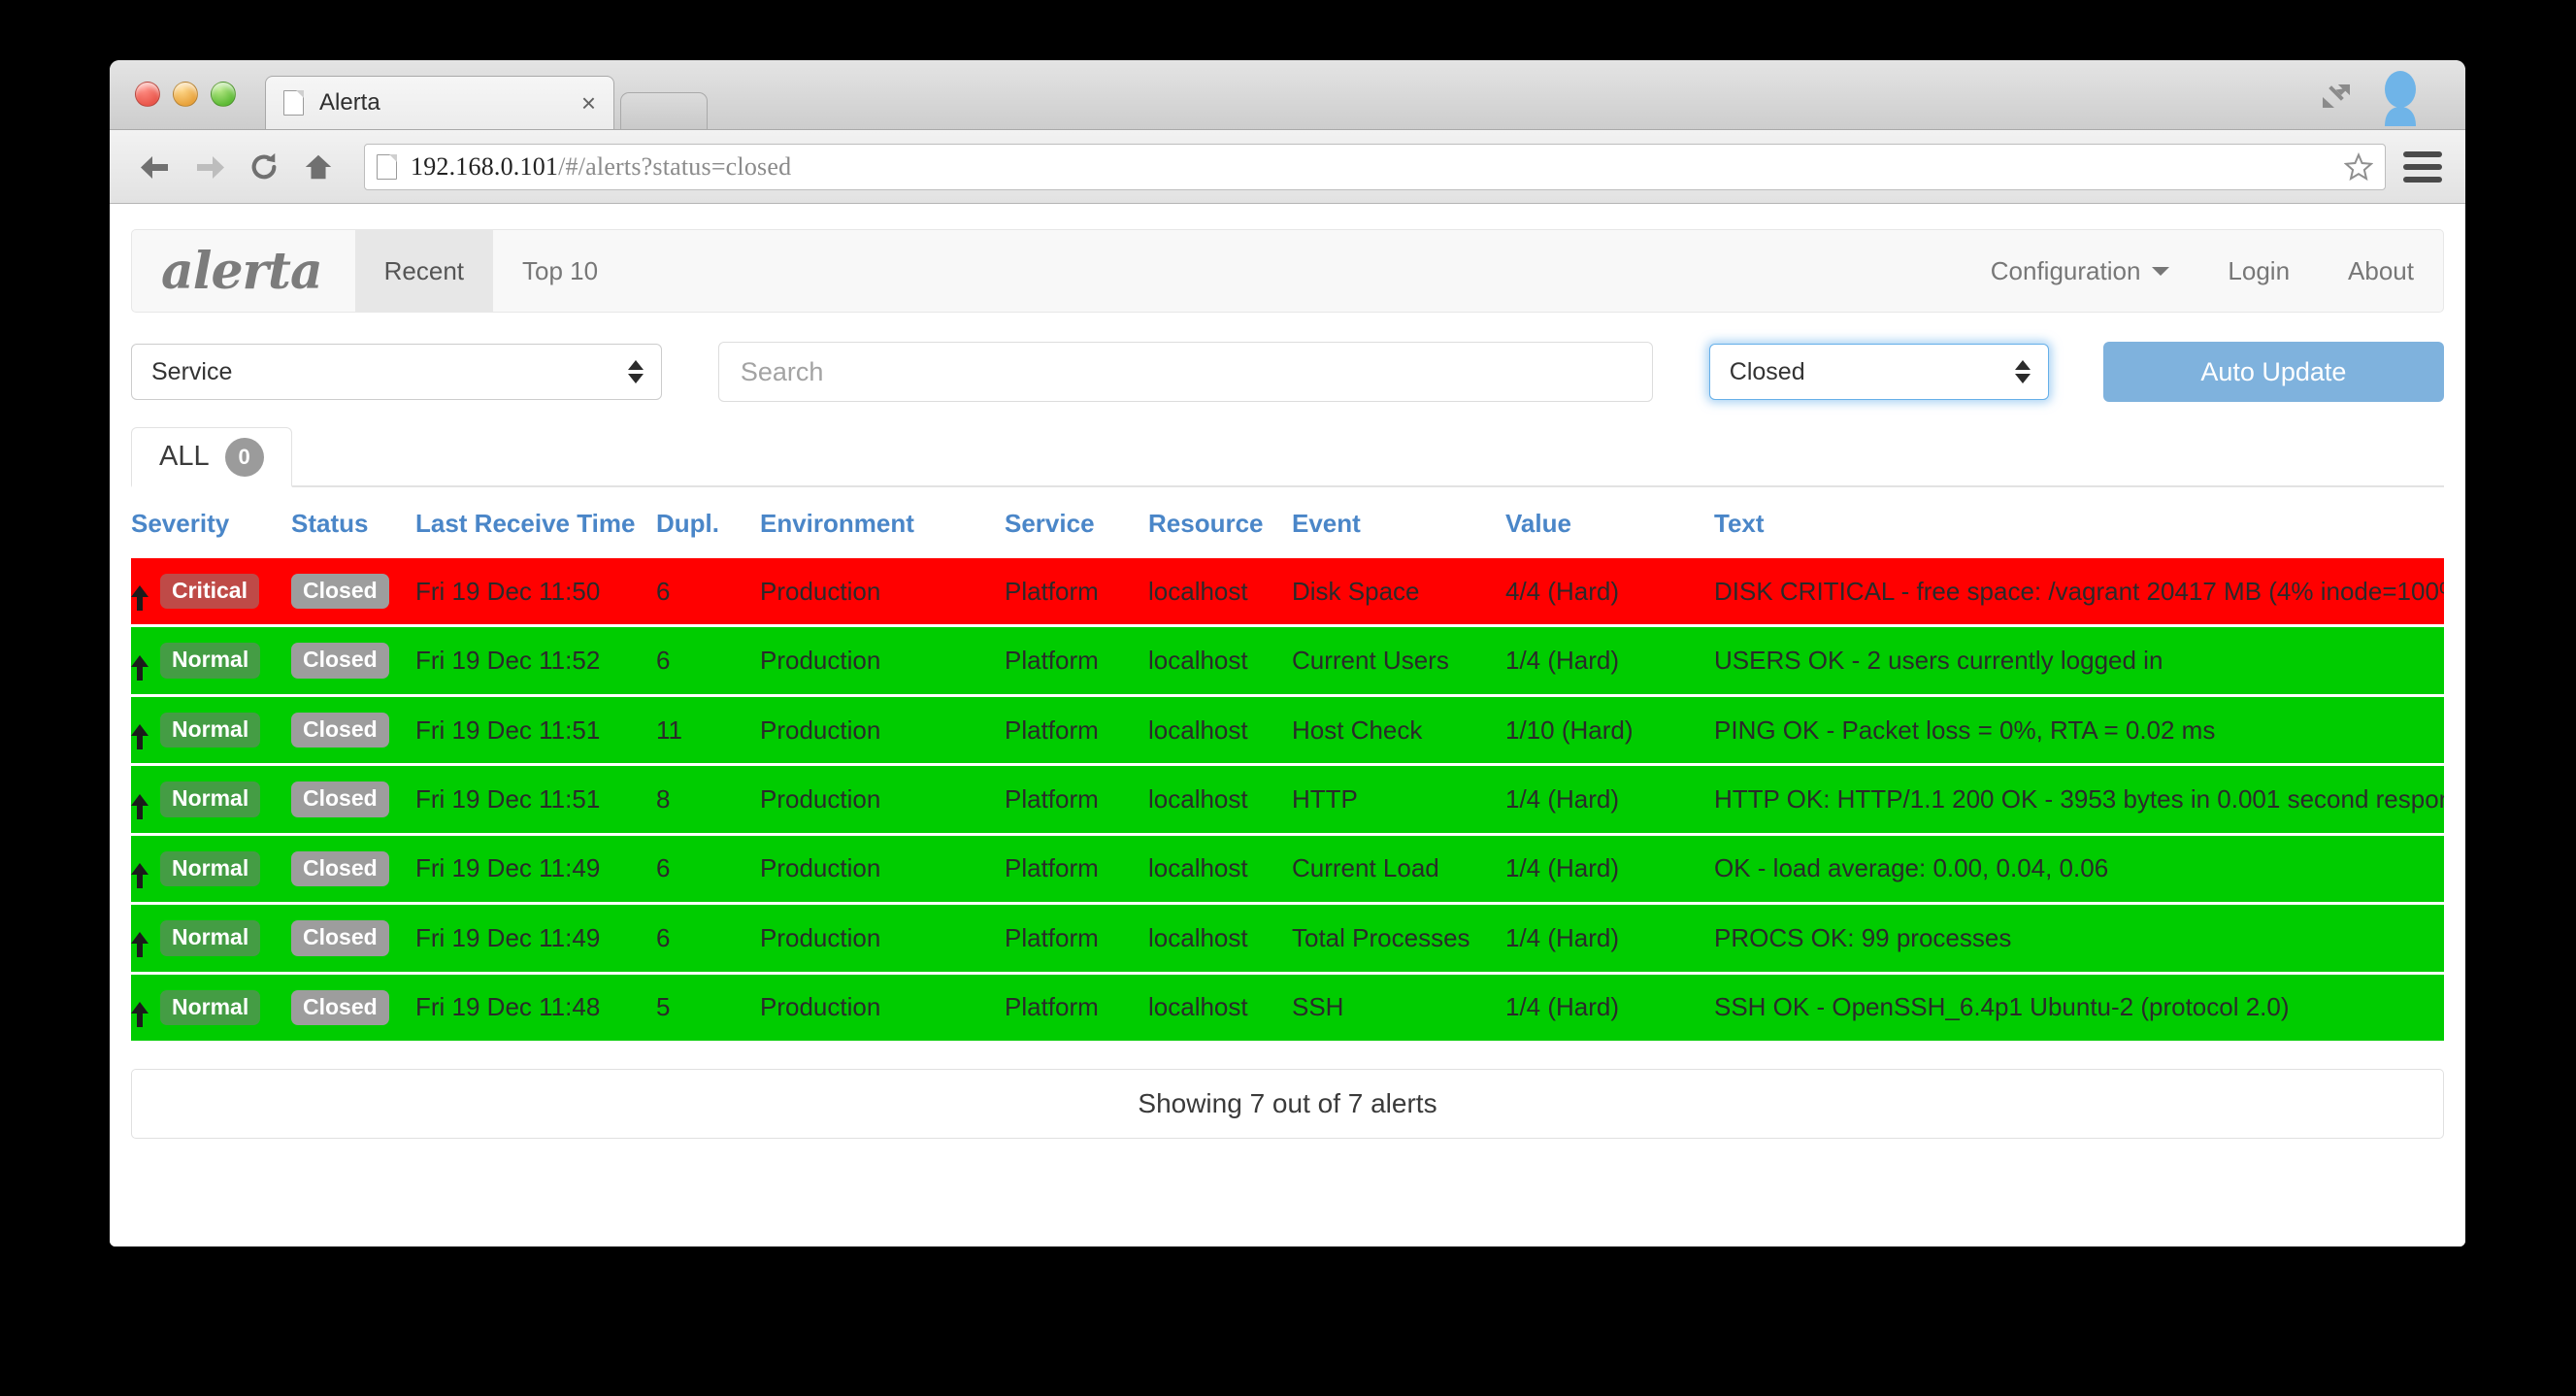 Image resolution: width=2576 pixels, height=1396 pixels. Describe the element at coordinates (560, 271) in the screenshot. I see `nav-tab-top10: Top 10` at that location.